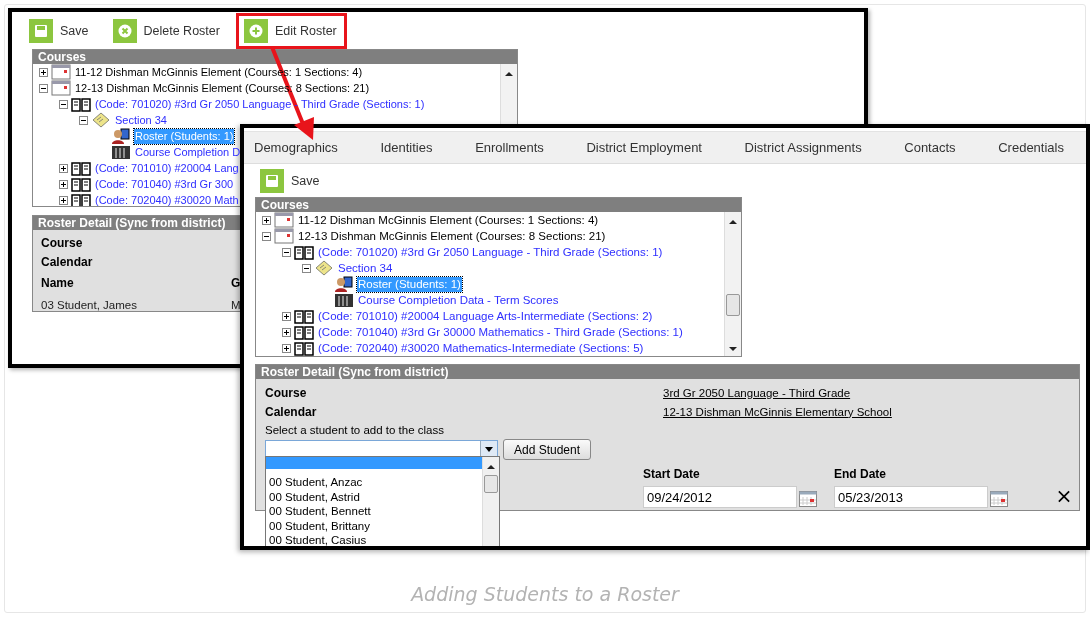  What do you see at coordinates (672, 475) in the screenshot?
I see `field-label: Start Date` at bounding box center [672, 475].